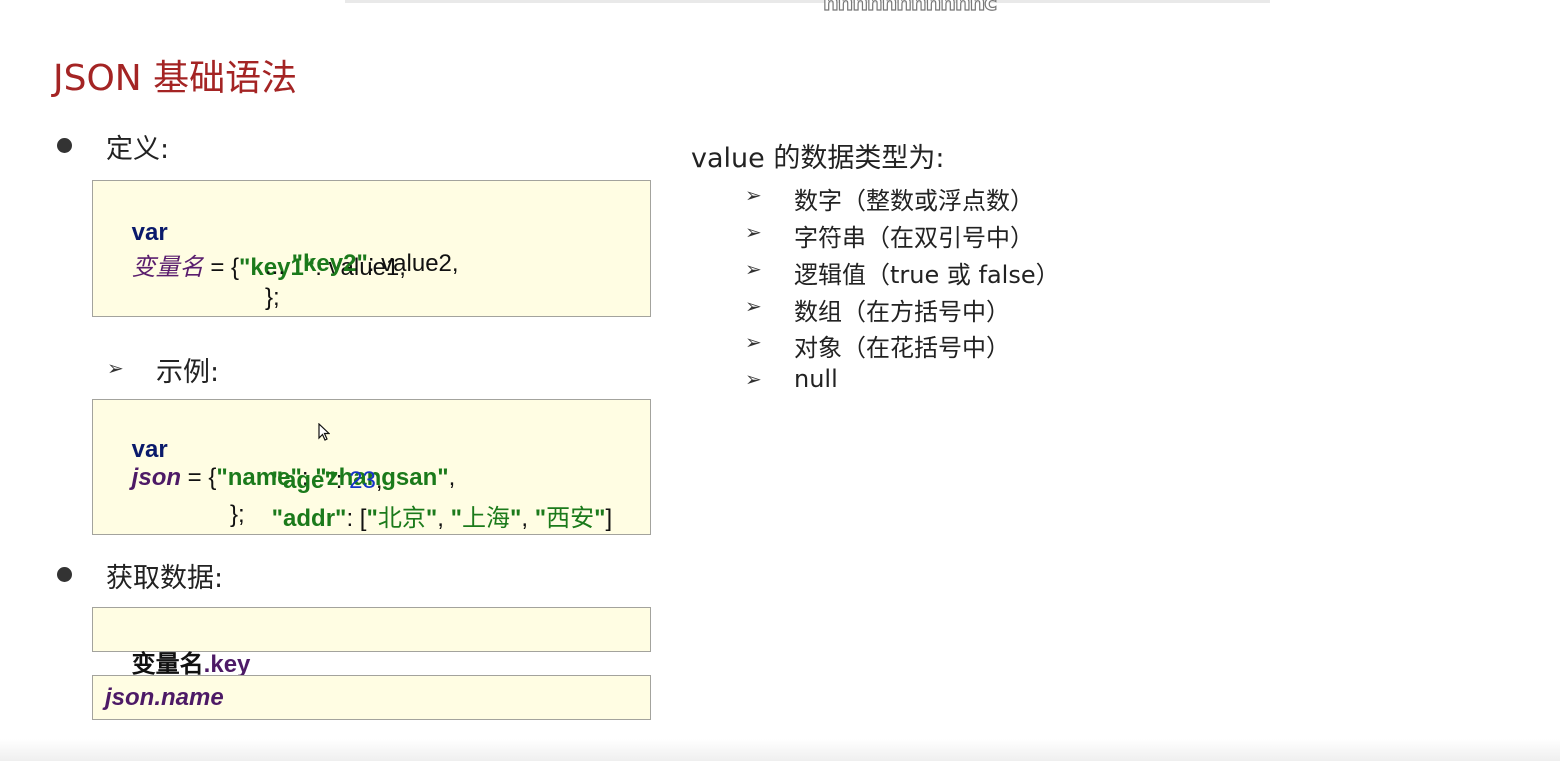 Image resolution: width=1560 pixels, height=761 pixels. I want to click on definition-heading: 定义:, so click(138, 149).